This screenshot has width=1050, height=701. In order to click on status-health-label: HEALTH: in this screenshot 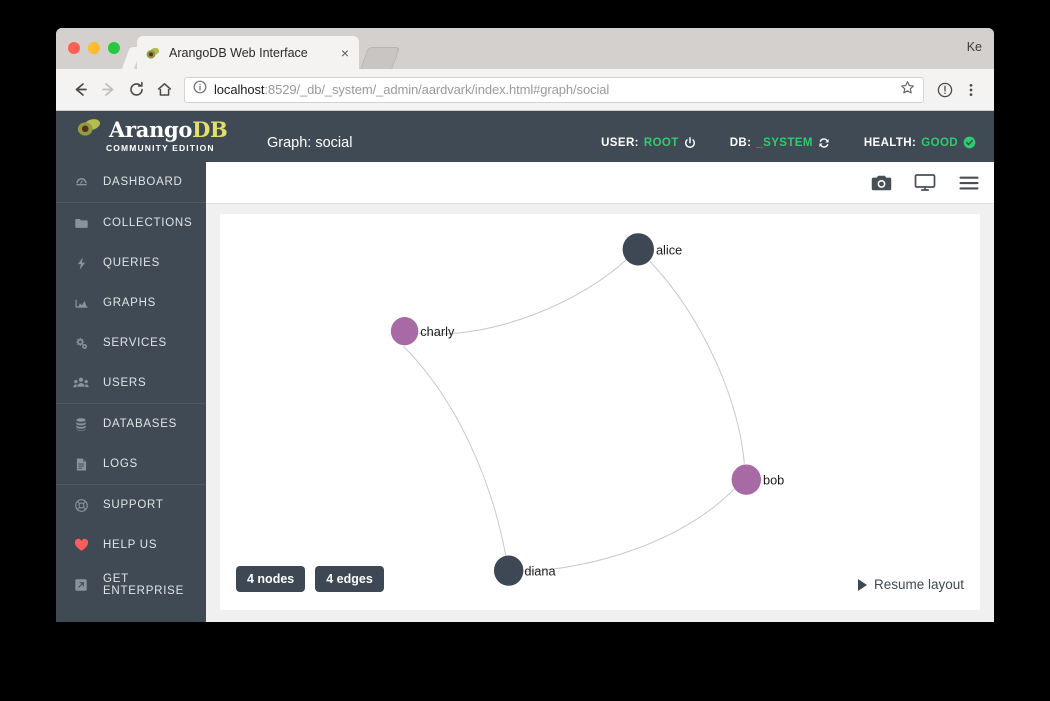, I will do `click(890, 142)`.